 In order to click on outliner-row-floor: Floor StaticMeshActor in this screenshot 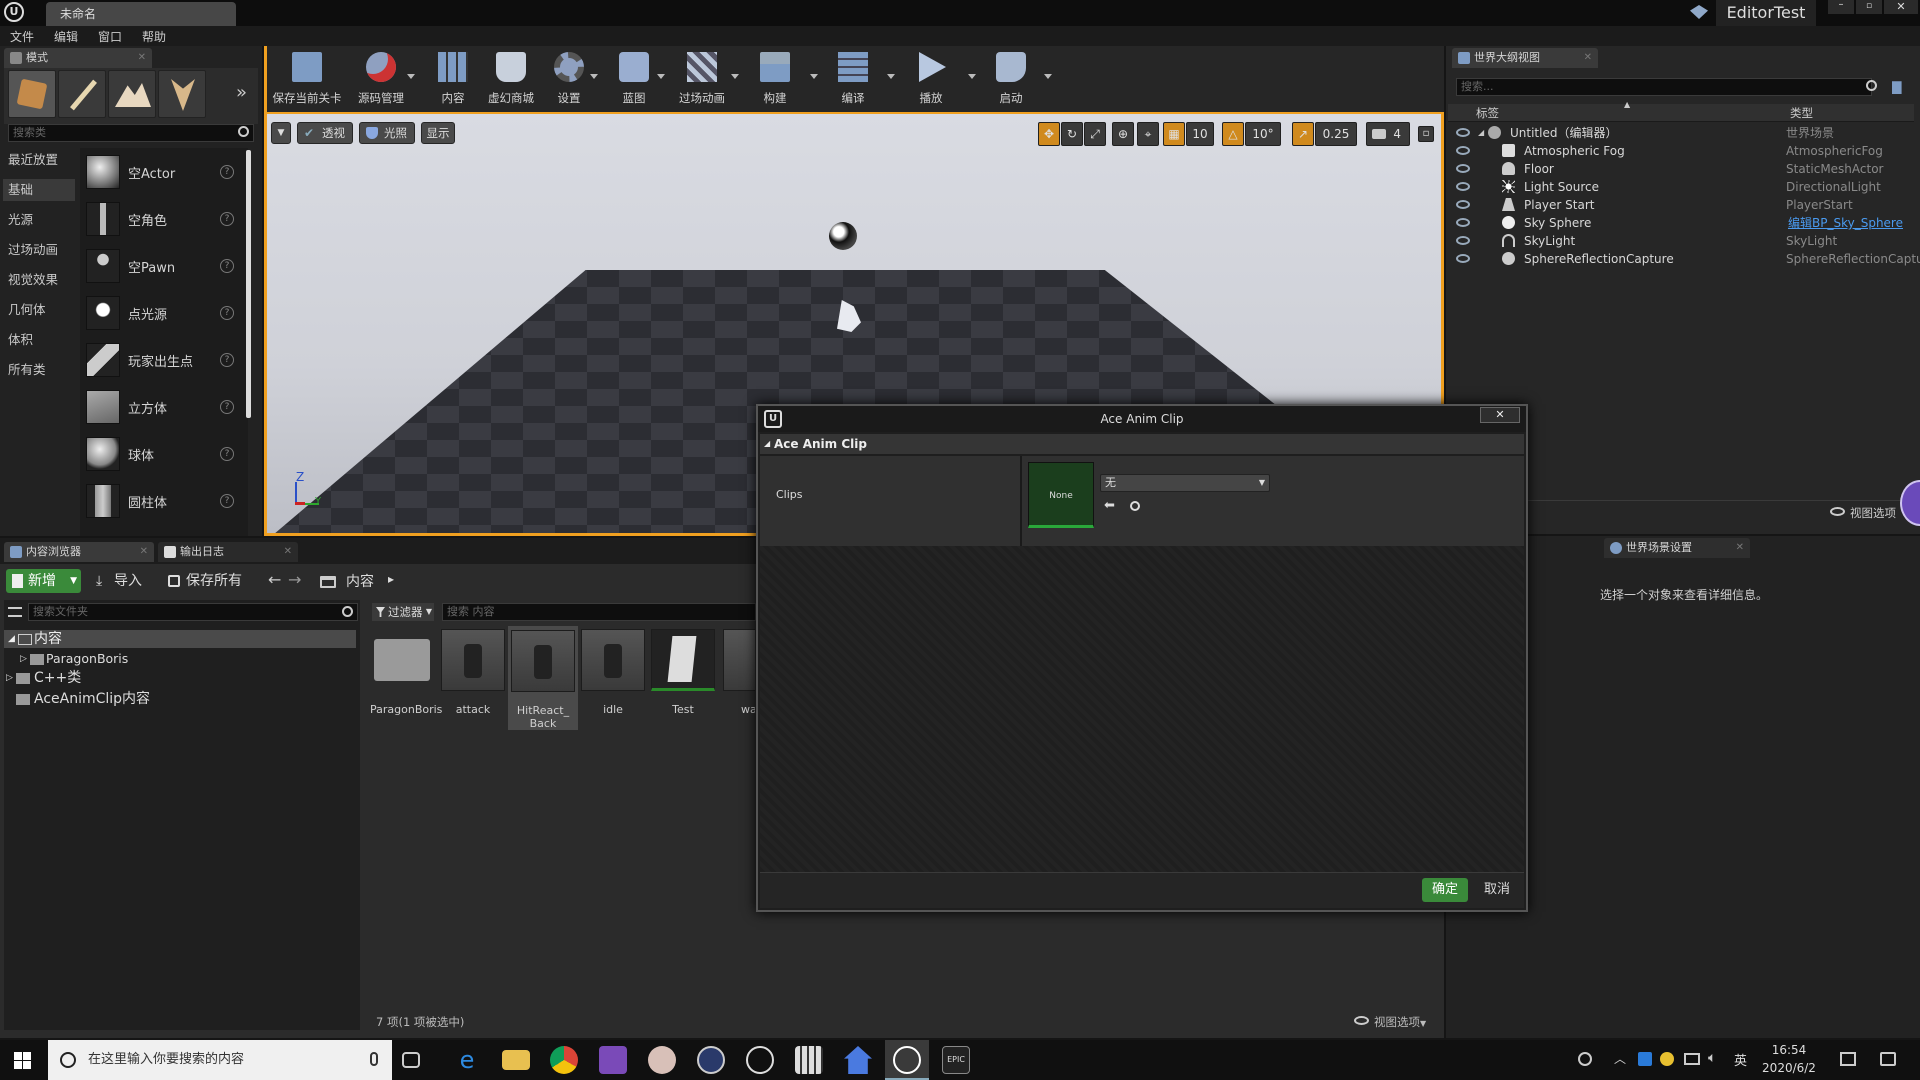, I will do `click(1681, 169)`.